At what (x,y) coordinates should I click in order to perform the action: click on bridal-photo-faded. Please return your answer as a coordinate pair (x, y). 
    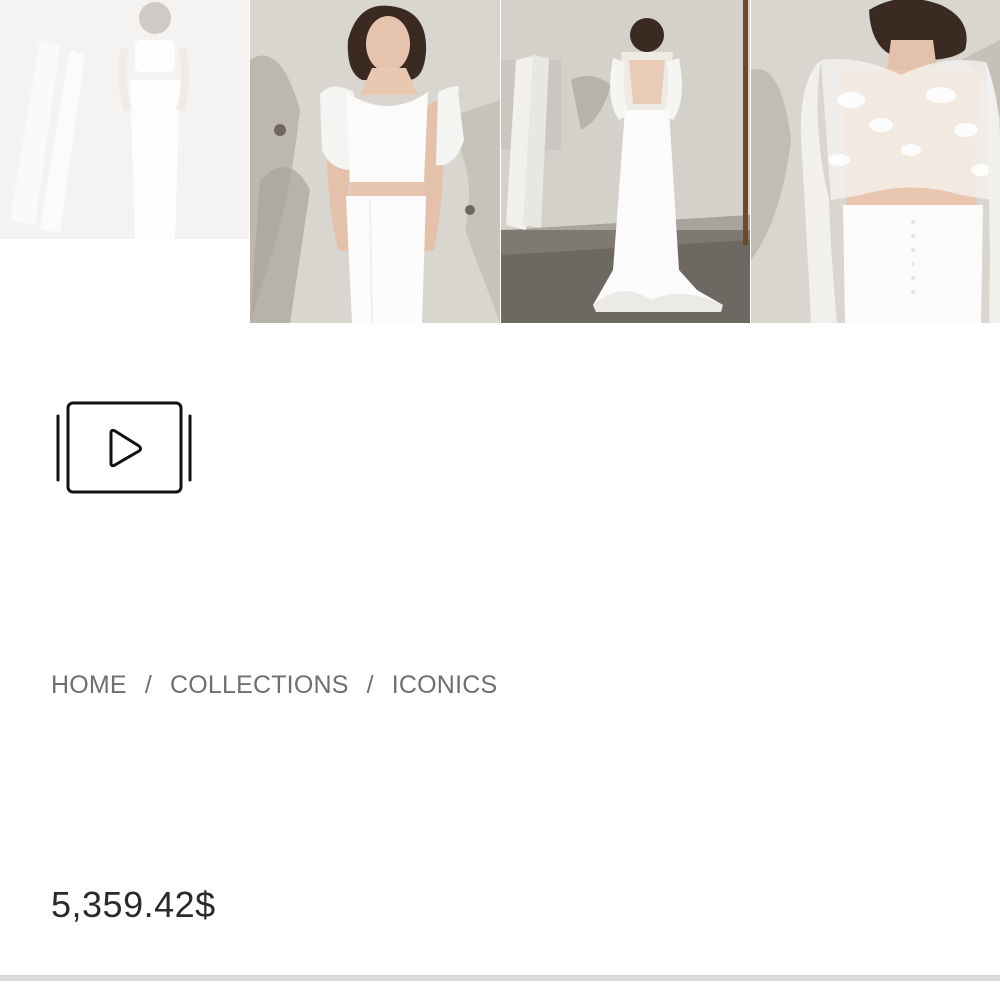
    Looking at the image, I should click on (124, 119).